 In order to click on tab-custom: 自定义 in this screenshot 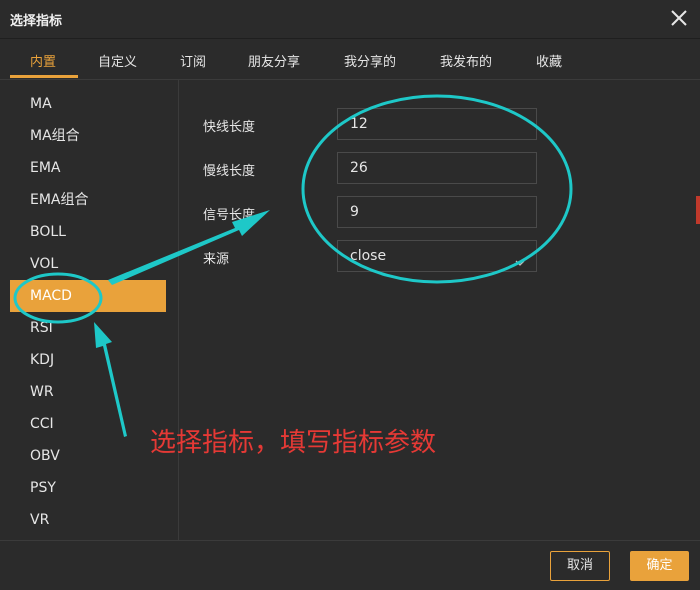, I will do `click(117, 60)`.